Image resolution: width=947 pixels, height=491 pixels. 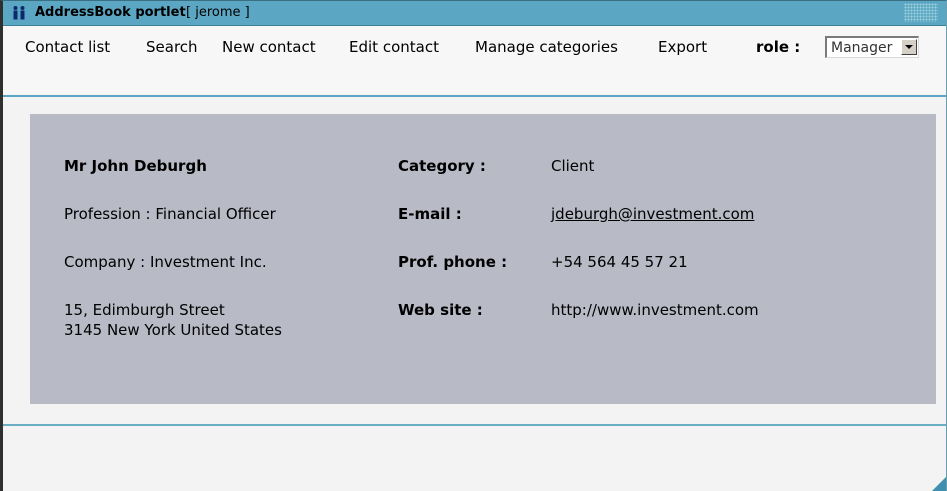 I want to click on category-value: Client, so click(x=573, y=166).